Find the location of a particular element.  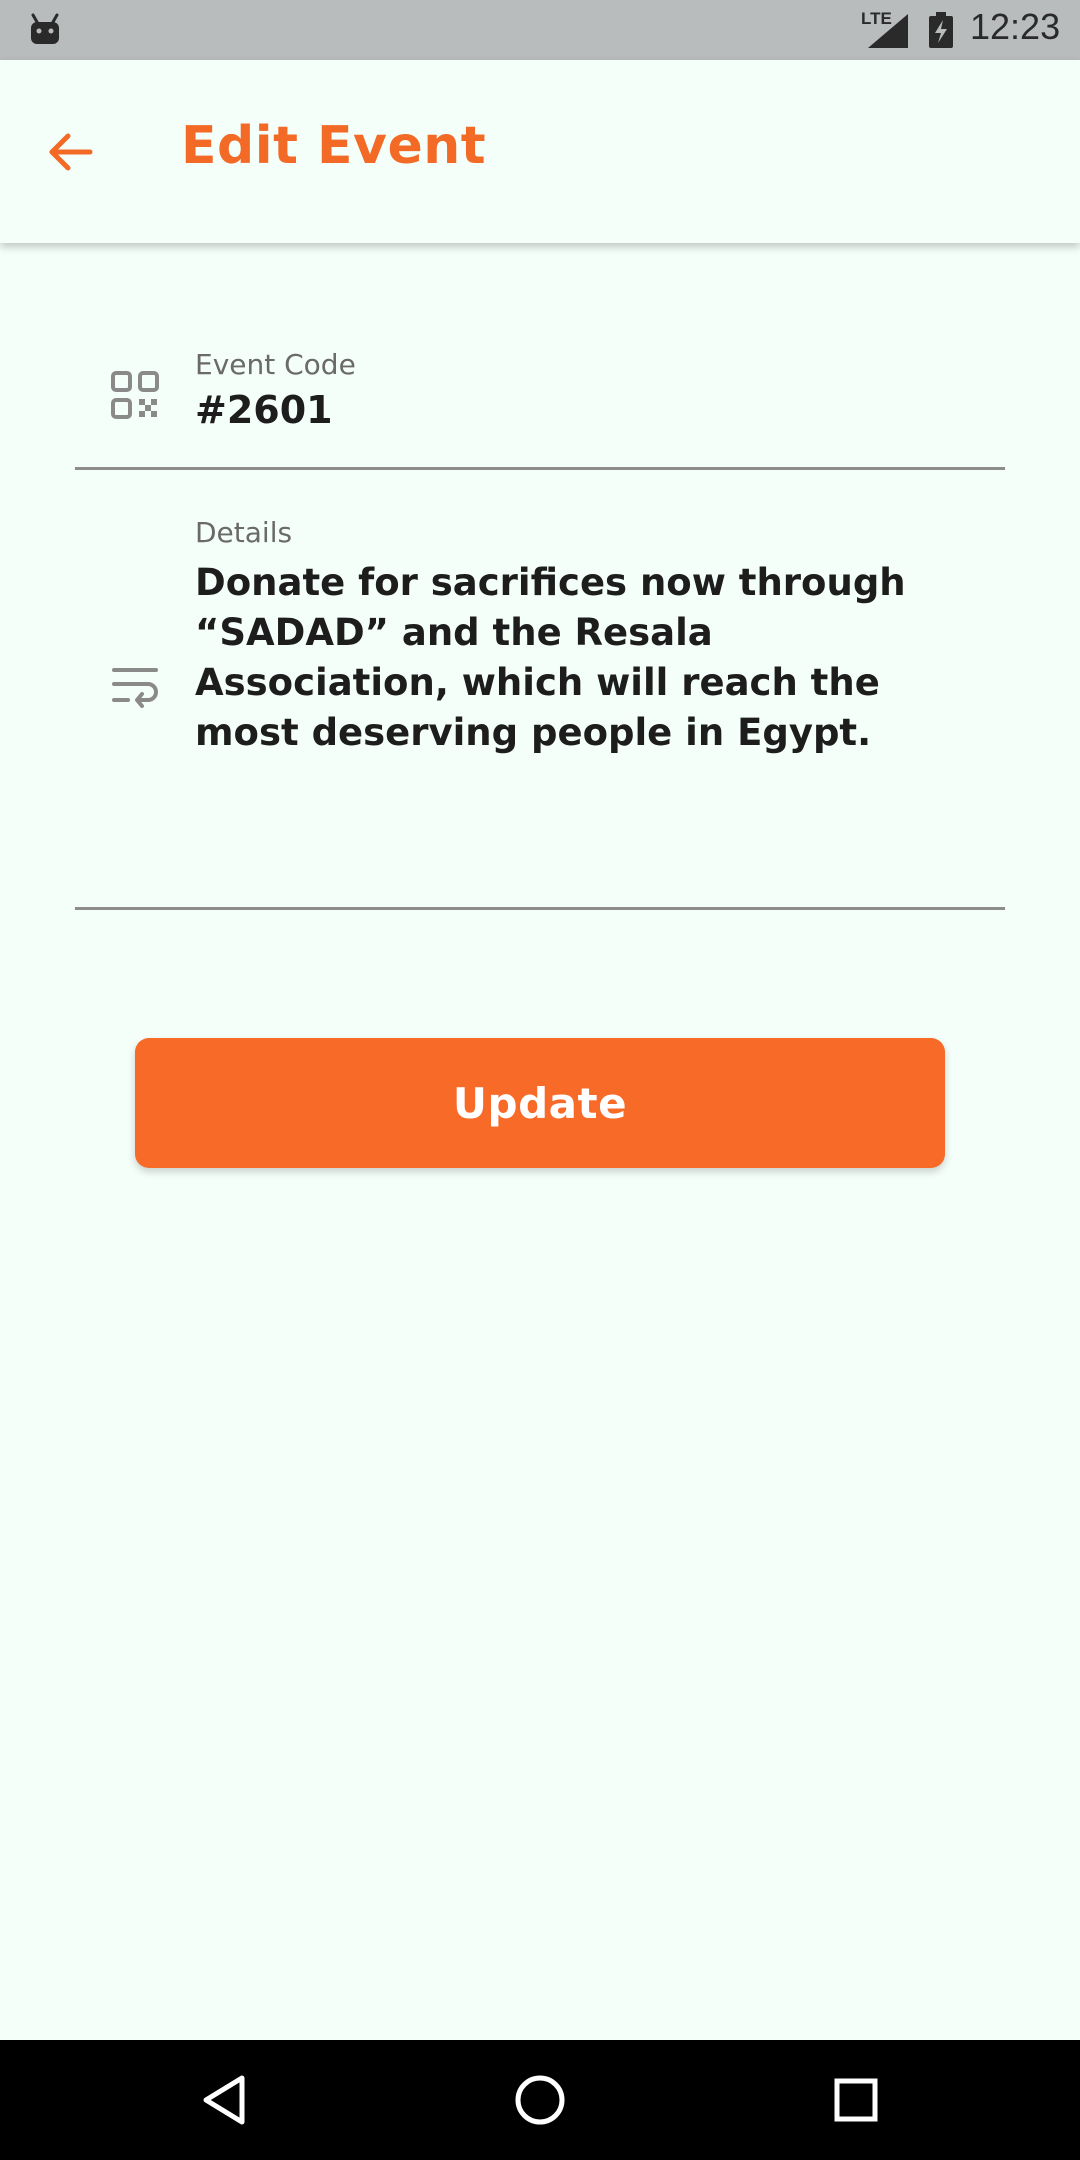

cell-signal-icon is located at coordinates (888, 31).